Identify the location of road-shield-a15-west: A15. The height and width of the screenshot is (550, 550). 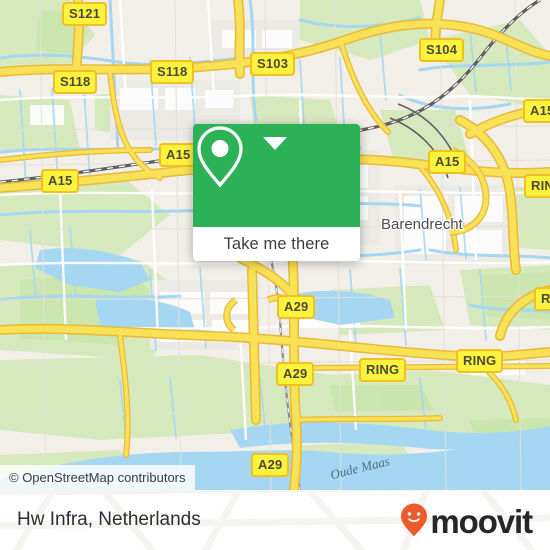
(60, 181).